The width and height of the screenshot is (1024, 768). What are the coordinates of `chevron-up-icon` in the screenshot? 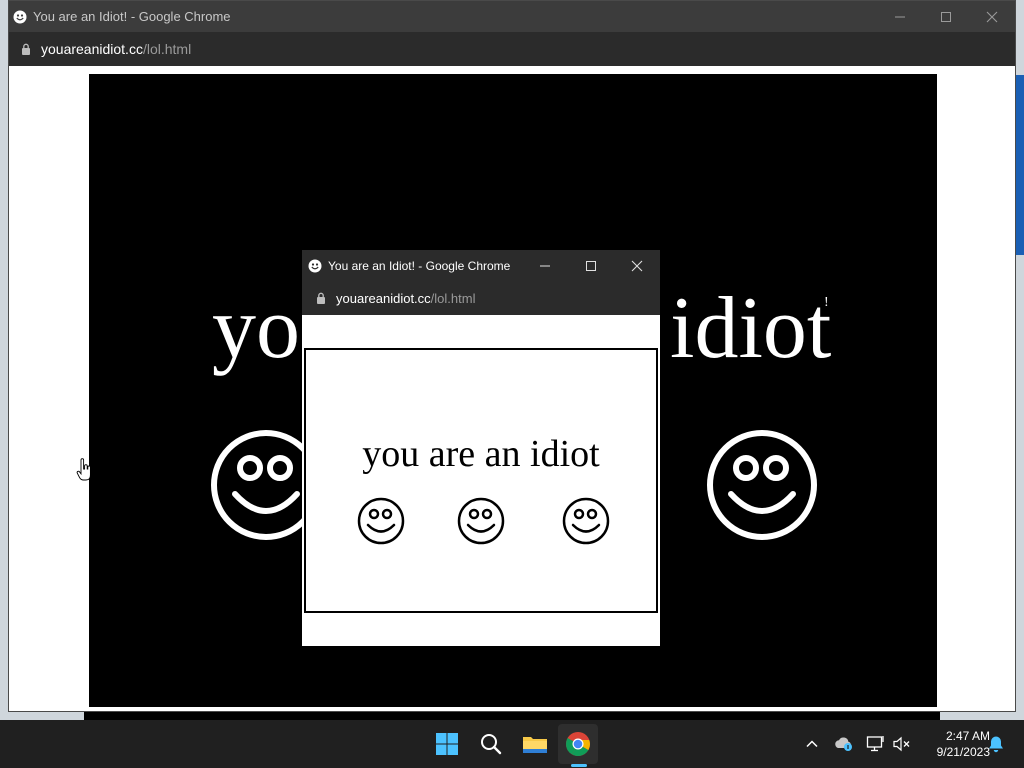 It's located at (812, 744).